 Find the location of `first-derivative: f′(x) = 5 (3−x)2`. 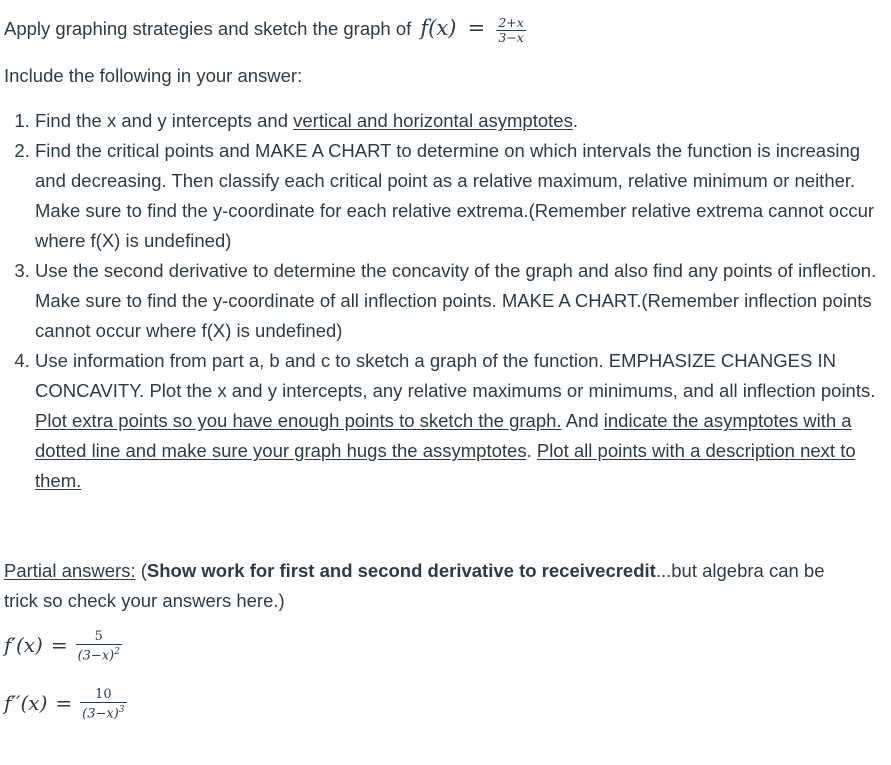

first-derivative: f′(x) = 5 (3−x)2 is located at coordinates (63, 646).